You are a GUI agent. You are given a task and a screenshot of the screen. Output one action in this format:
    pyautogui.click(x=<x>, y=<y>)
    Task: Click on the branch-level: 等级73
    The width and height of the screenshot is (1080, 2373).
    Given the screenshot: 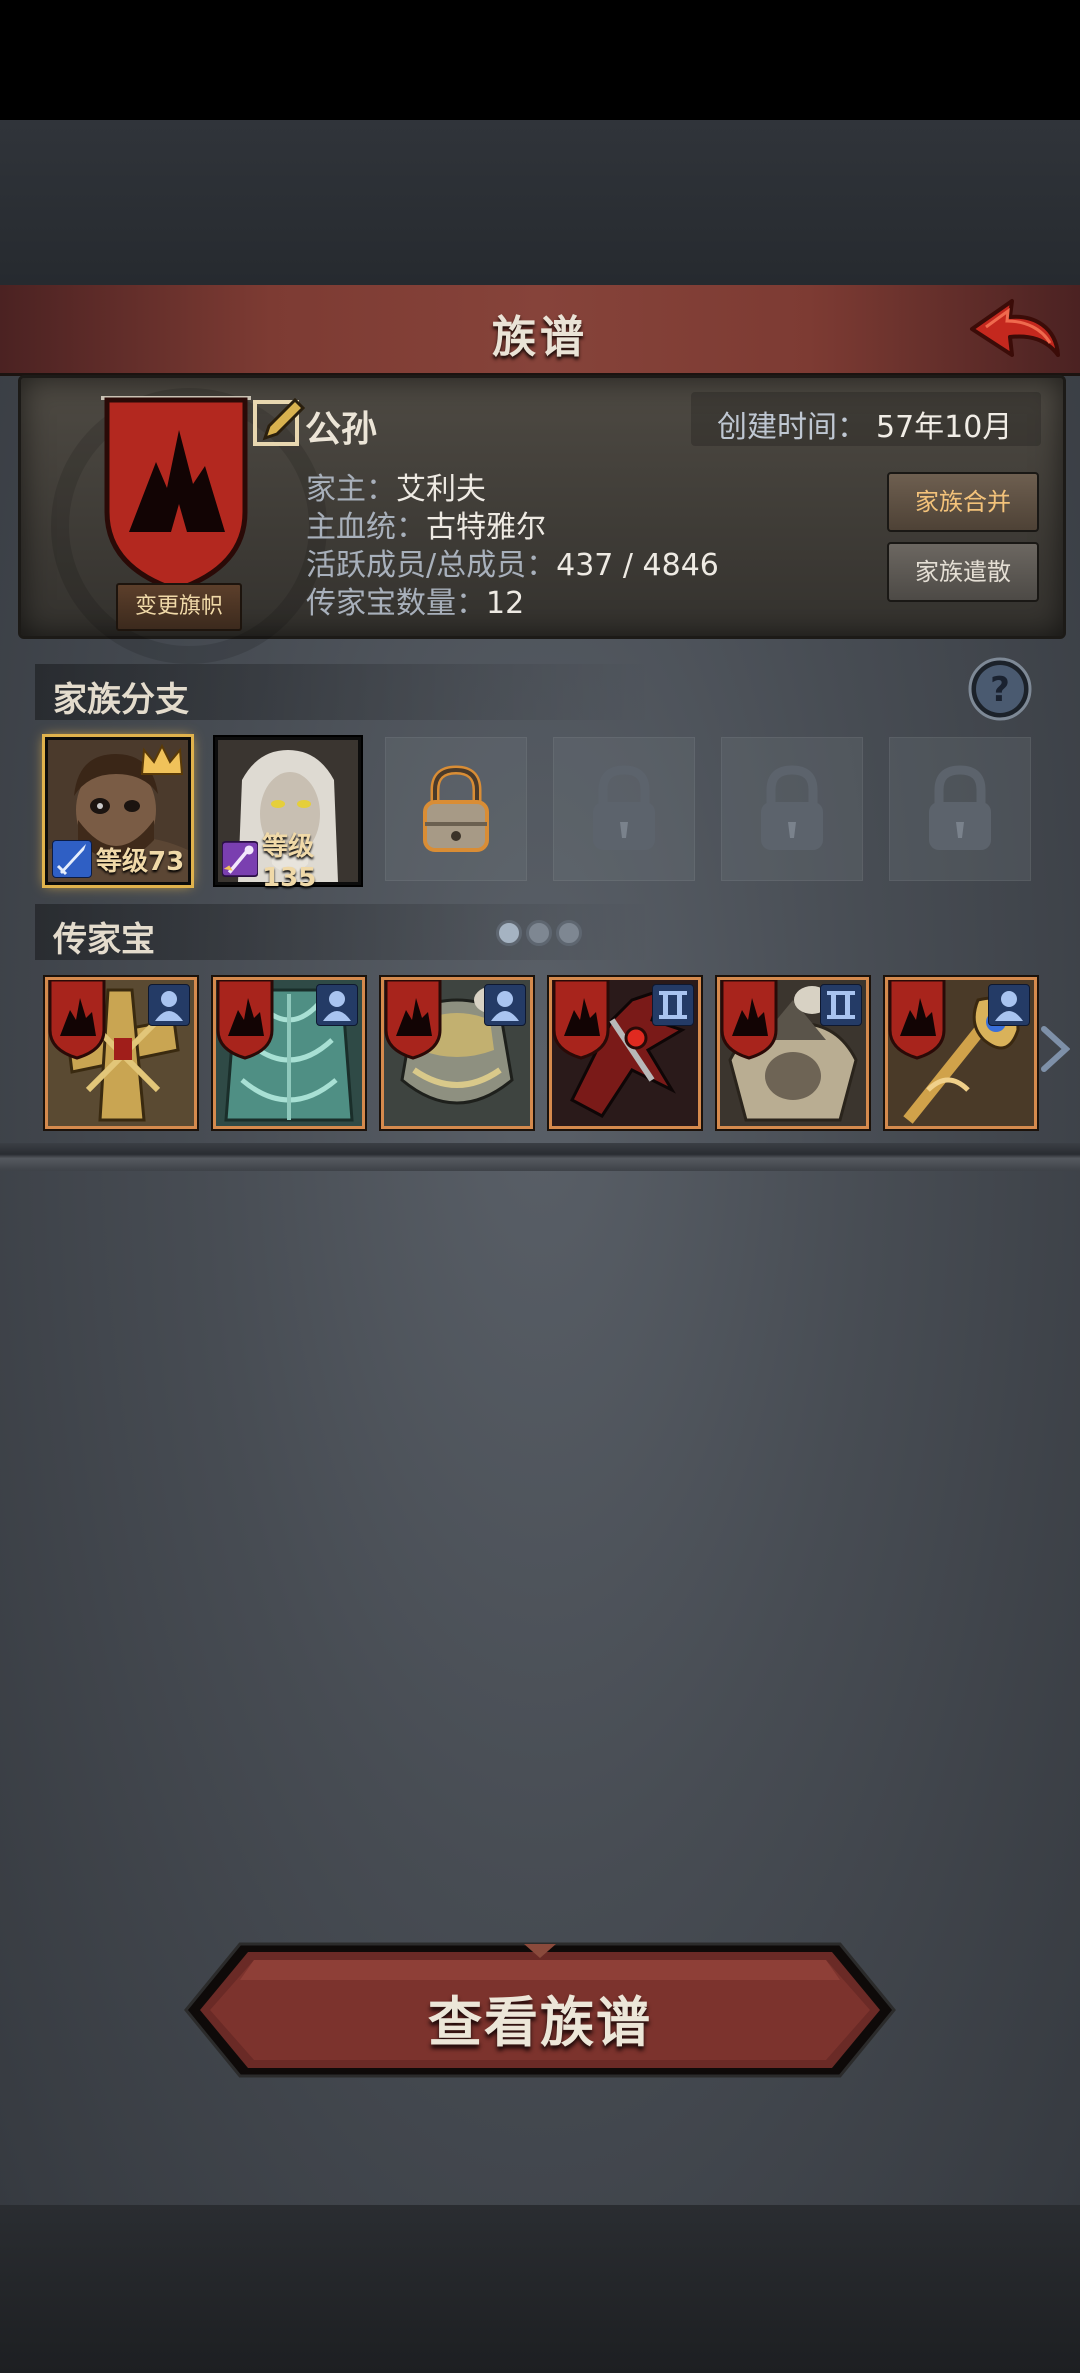 What is the action you would take?
    pyautogui.click(x=140, y=861)
    